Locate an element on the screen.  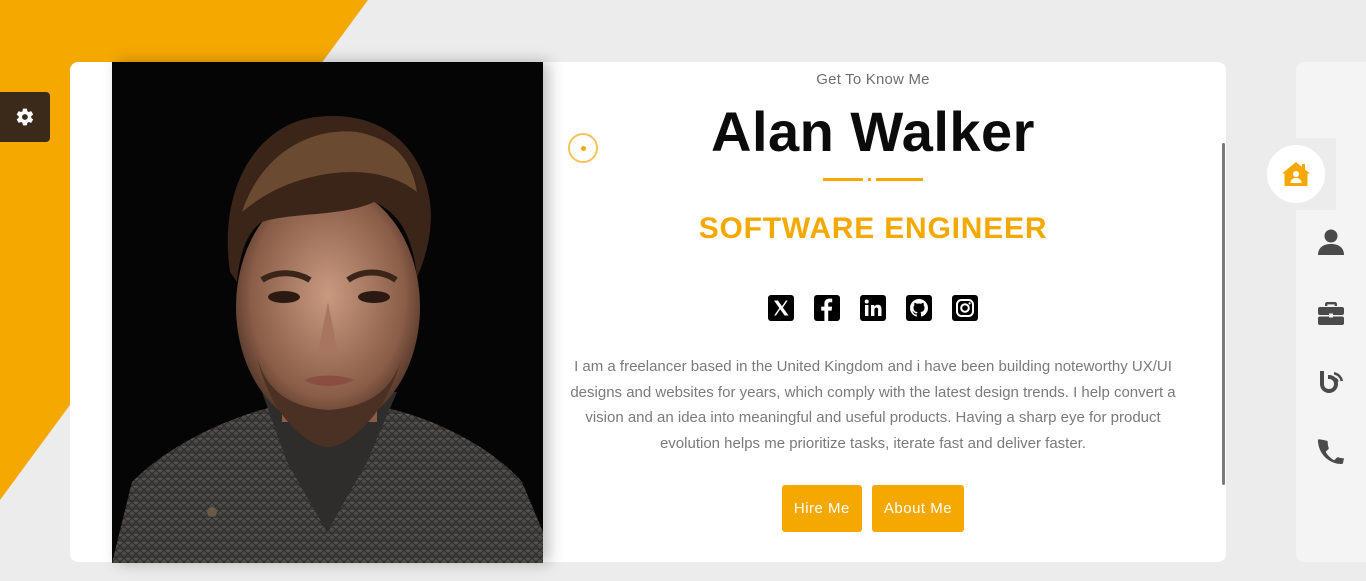
blog-icon is located at coordinates (1331, 382).